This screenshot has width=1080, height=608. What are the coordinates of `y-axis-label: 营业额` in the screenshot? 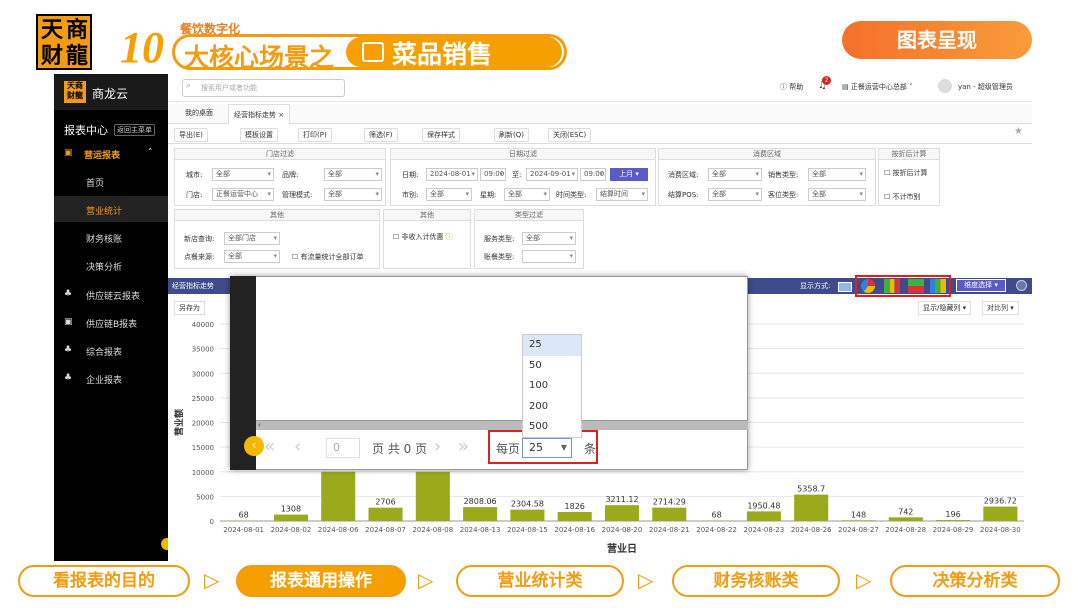 It's located at (179, 422).